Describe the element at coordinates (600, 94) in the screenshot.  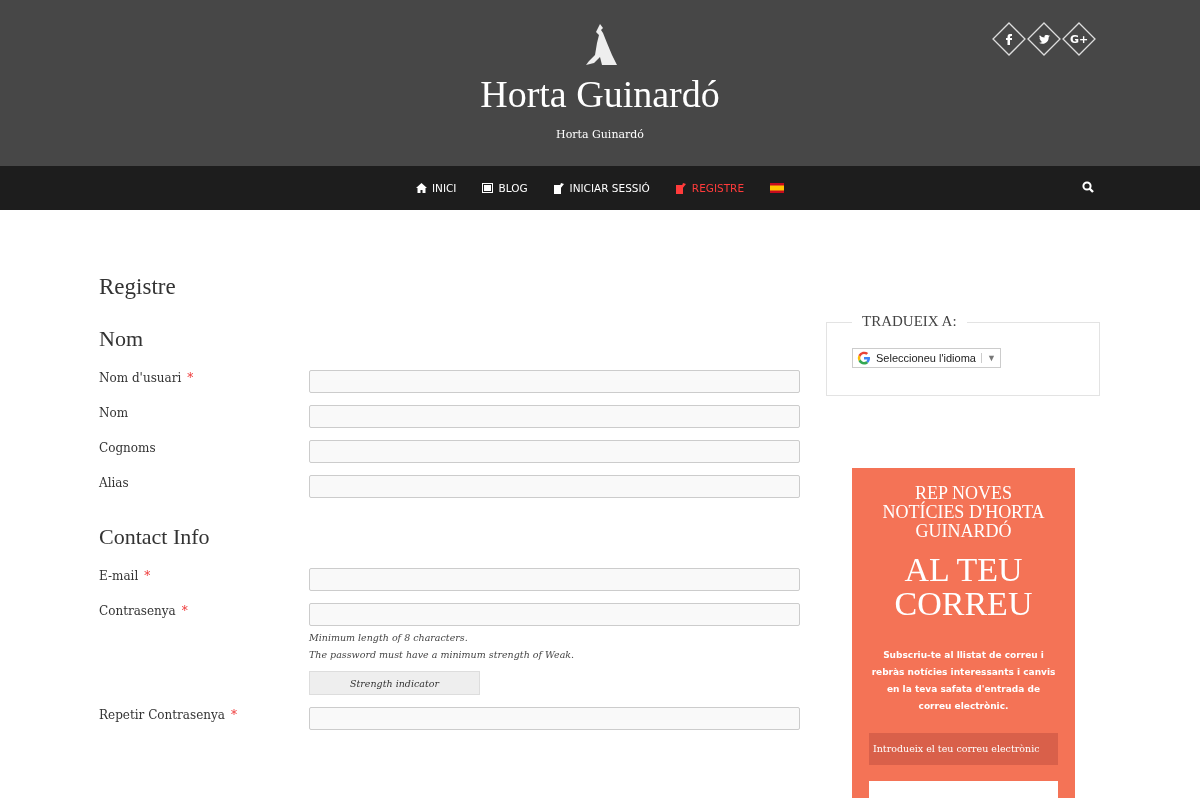
I see `site-title: Horta Guinardó` at that location.